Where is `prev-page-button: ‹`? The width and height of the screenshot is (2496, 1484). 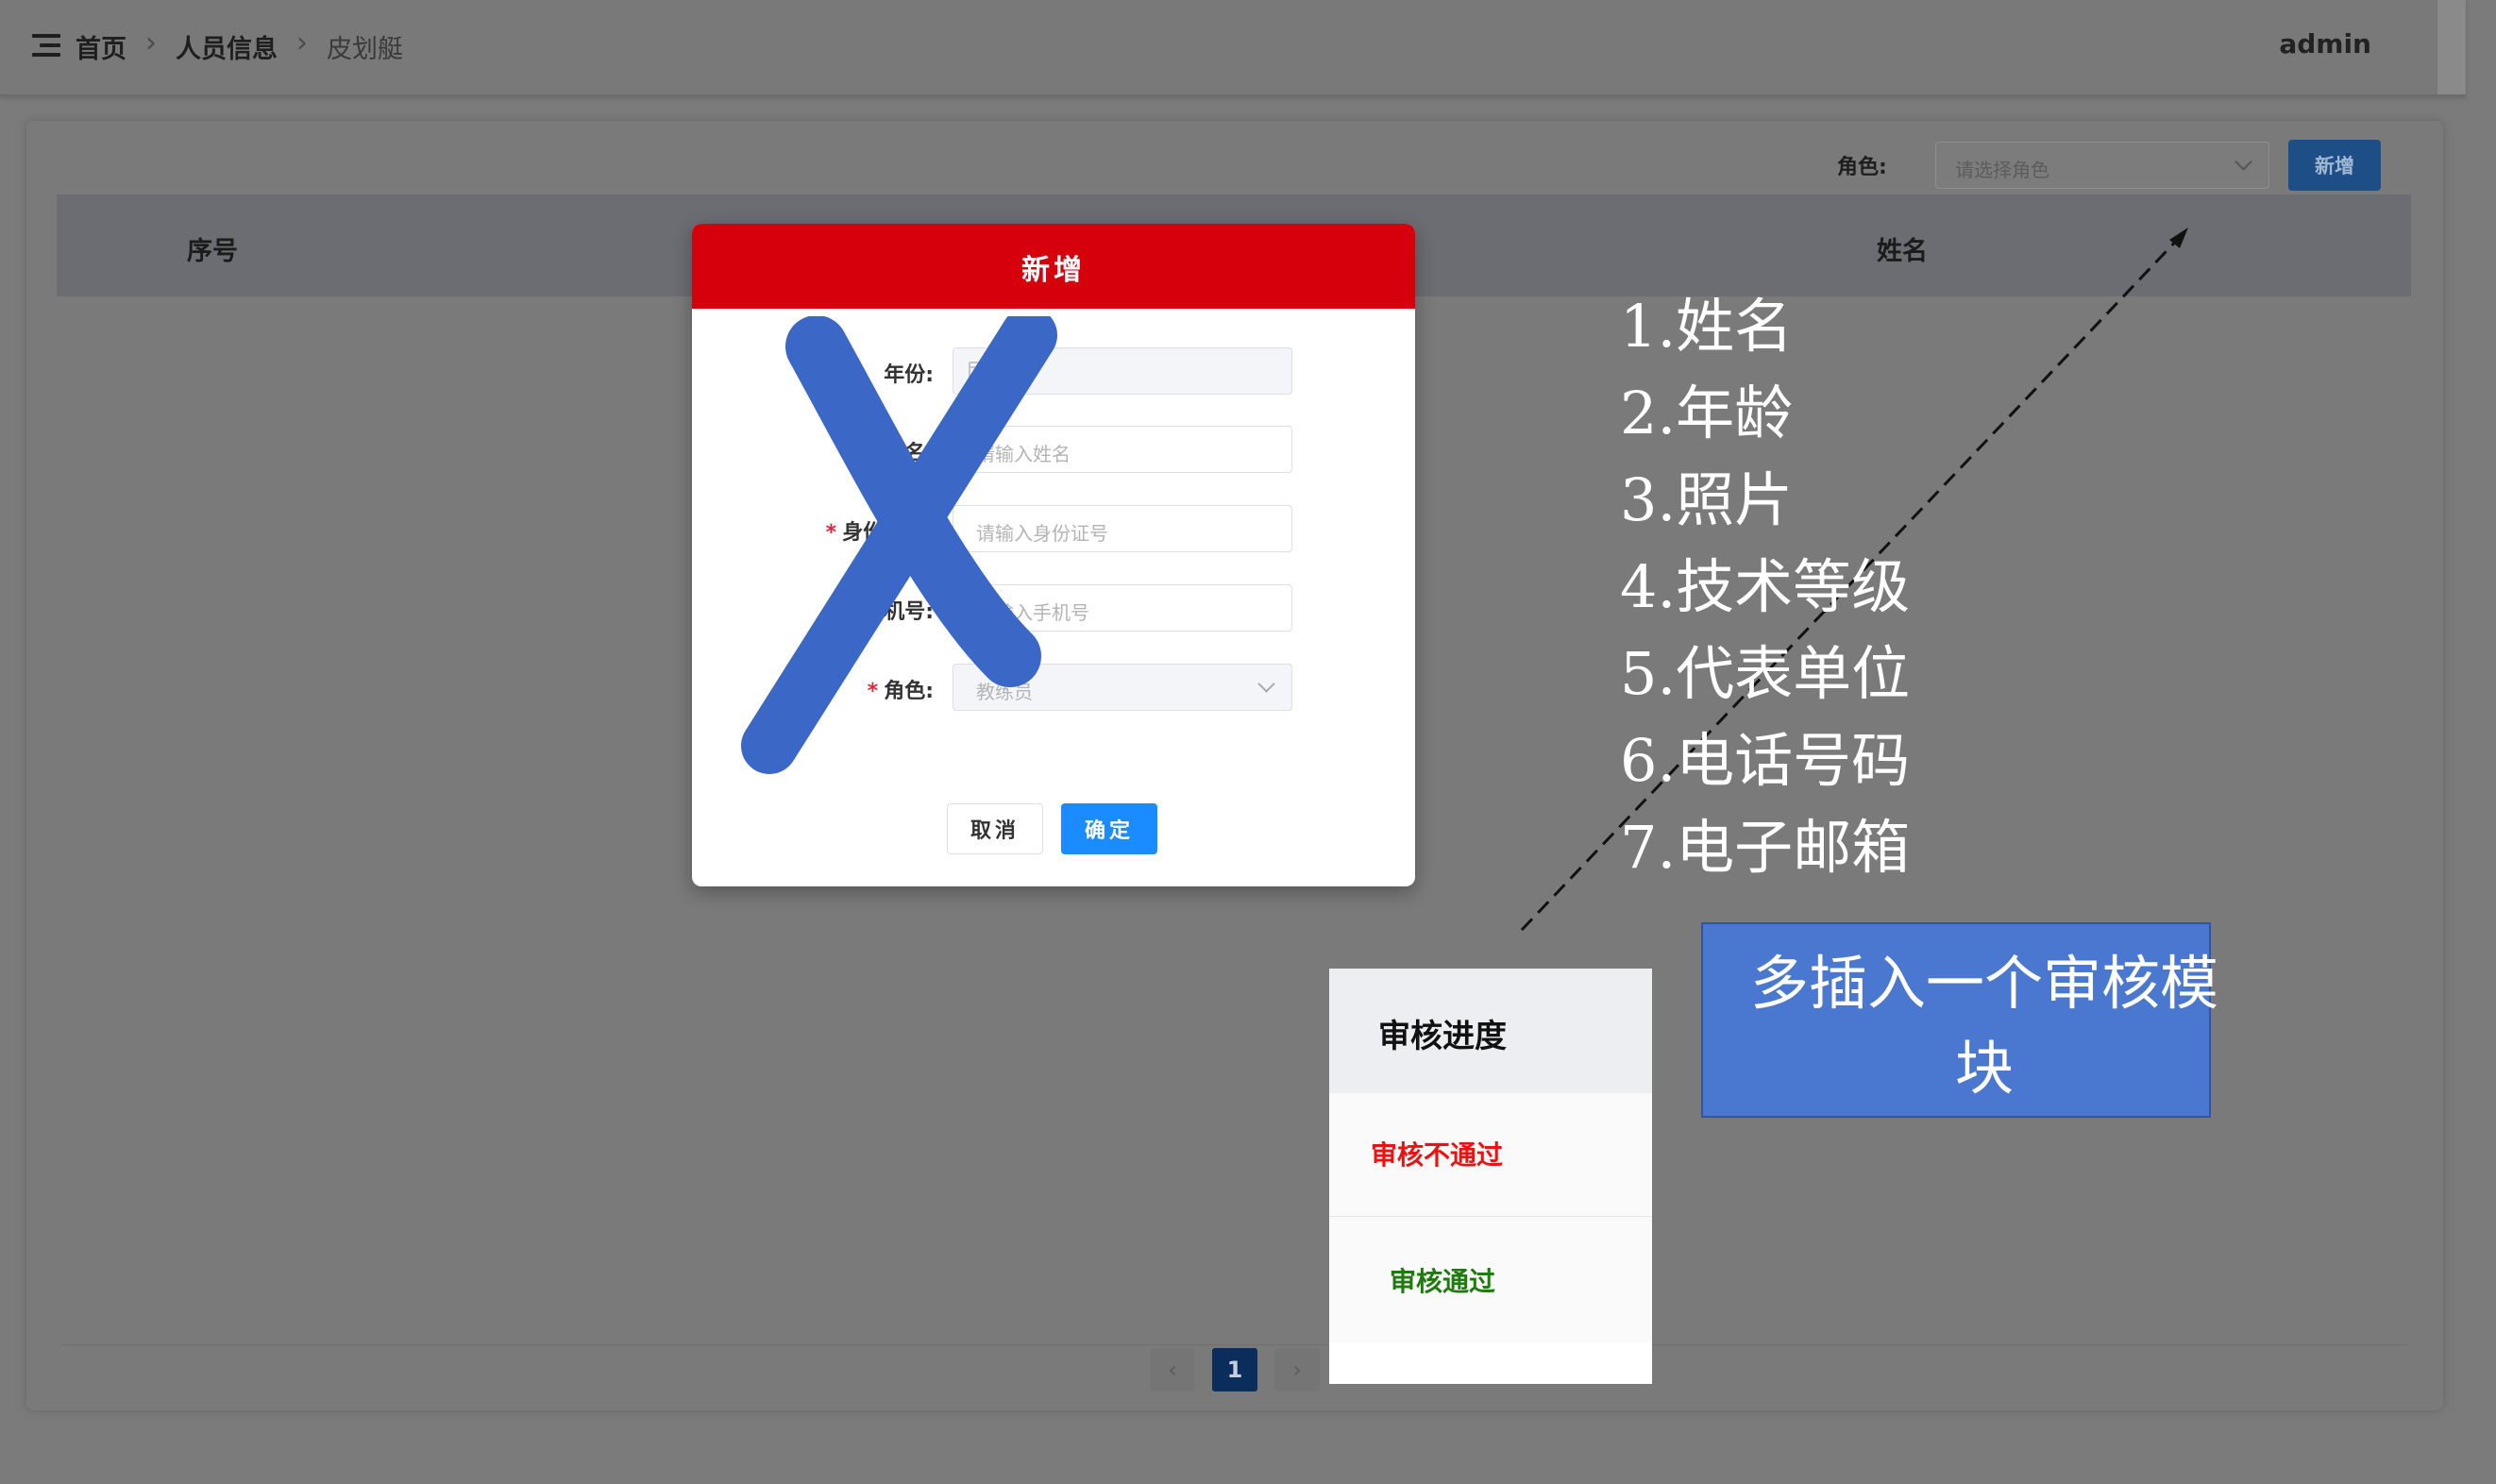 prev-page-button: ‹ is located at coordinates (1173, 1369).